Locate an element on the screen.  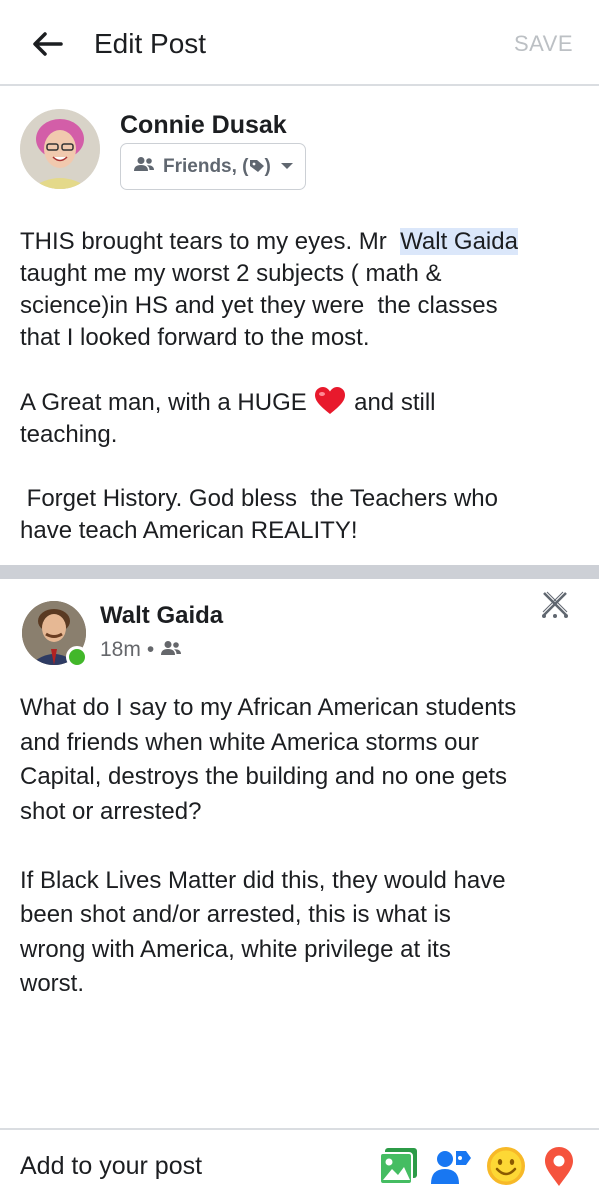
post-time: 18m is located at coordinates (120, 650).